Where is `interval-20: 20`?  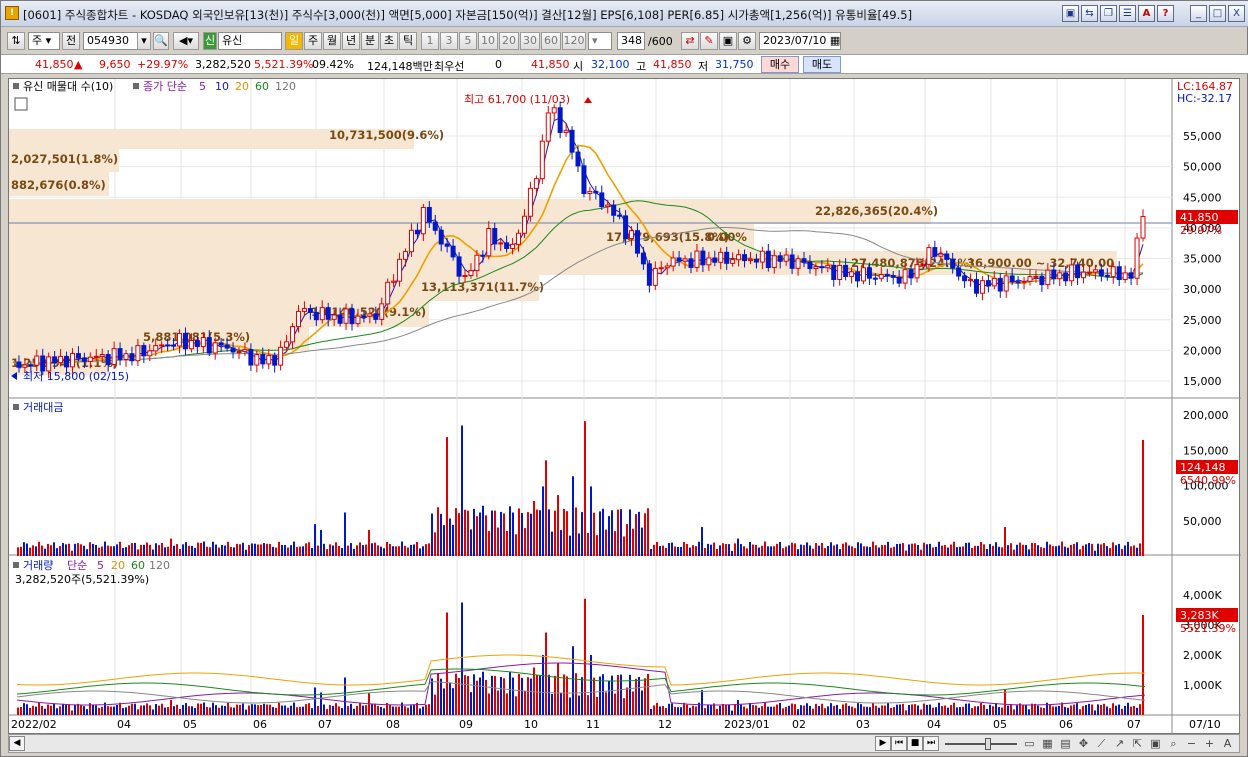
interval-20: 20 is located at coordinates (509, 41).